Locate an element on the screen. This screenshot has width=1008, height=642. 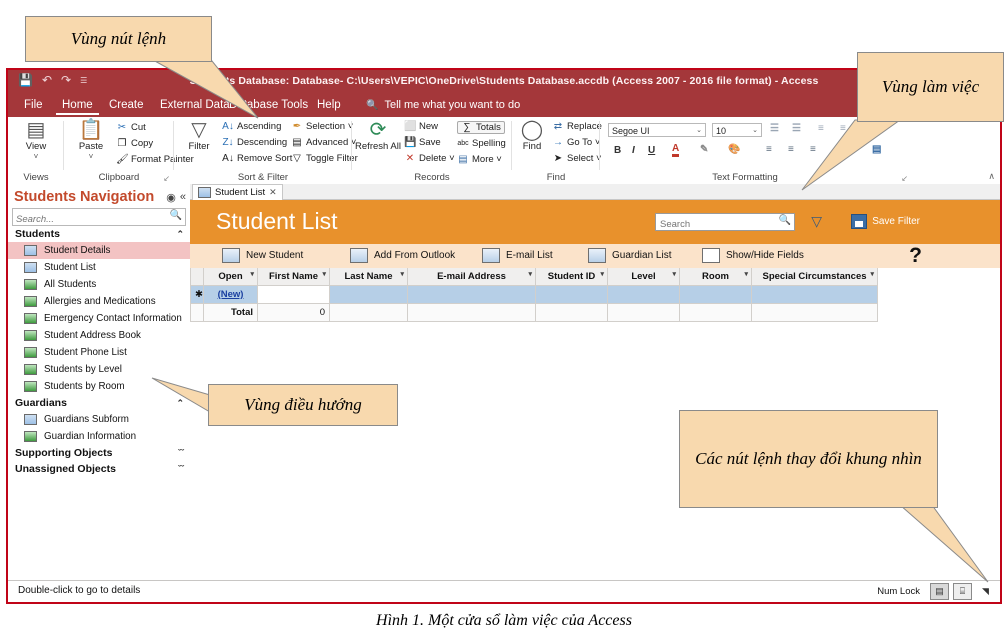
guardian-list-button: Guardian List is located at coordinates (629, 255).